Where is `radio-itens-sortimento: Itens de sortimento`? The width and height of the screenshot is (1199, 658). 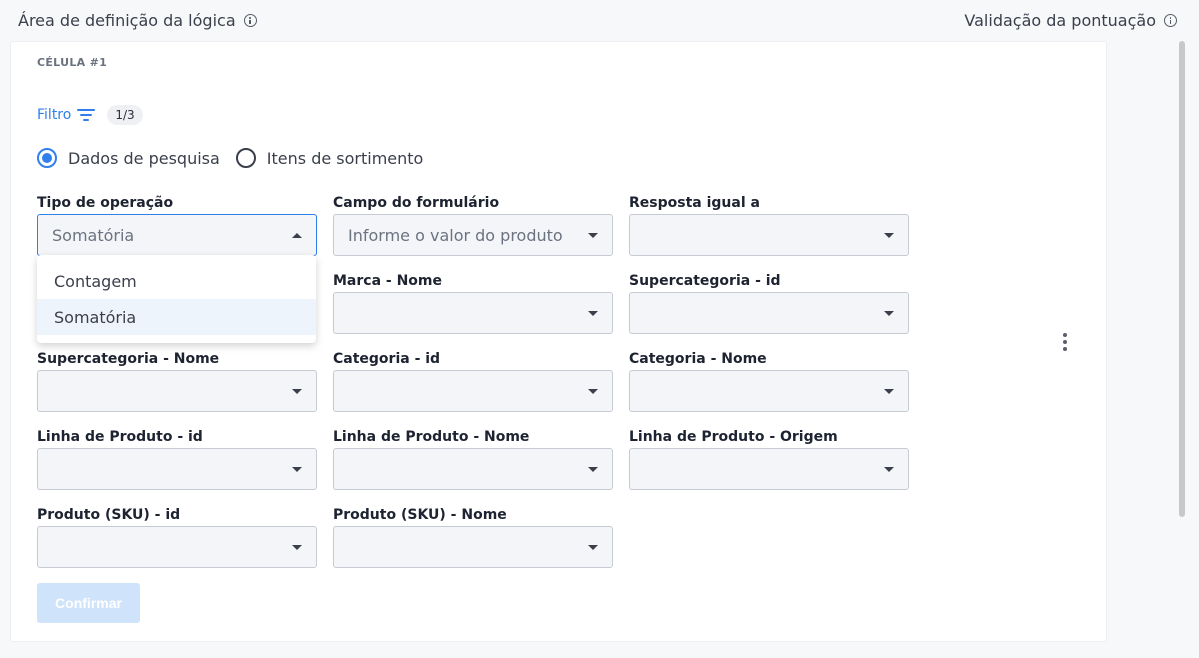
radio-itens-sortimento: Itens de sortimento is located at coordinates (329, 158).